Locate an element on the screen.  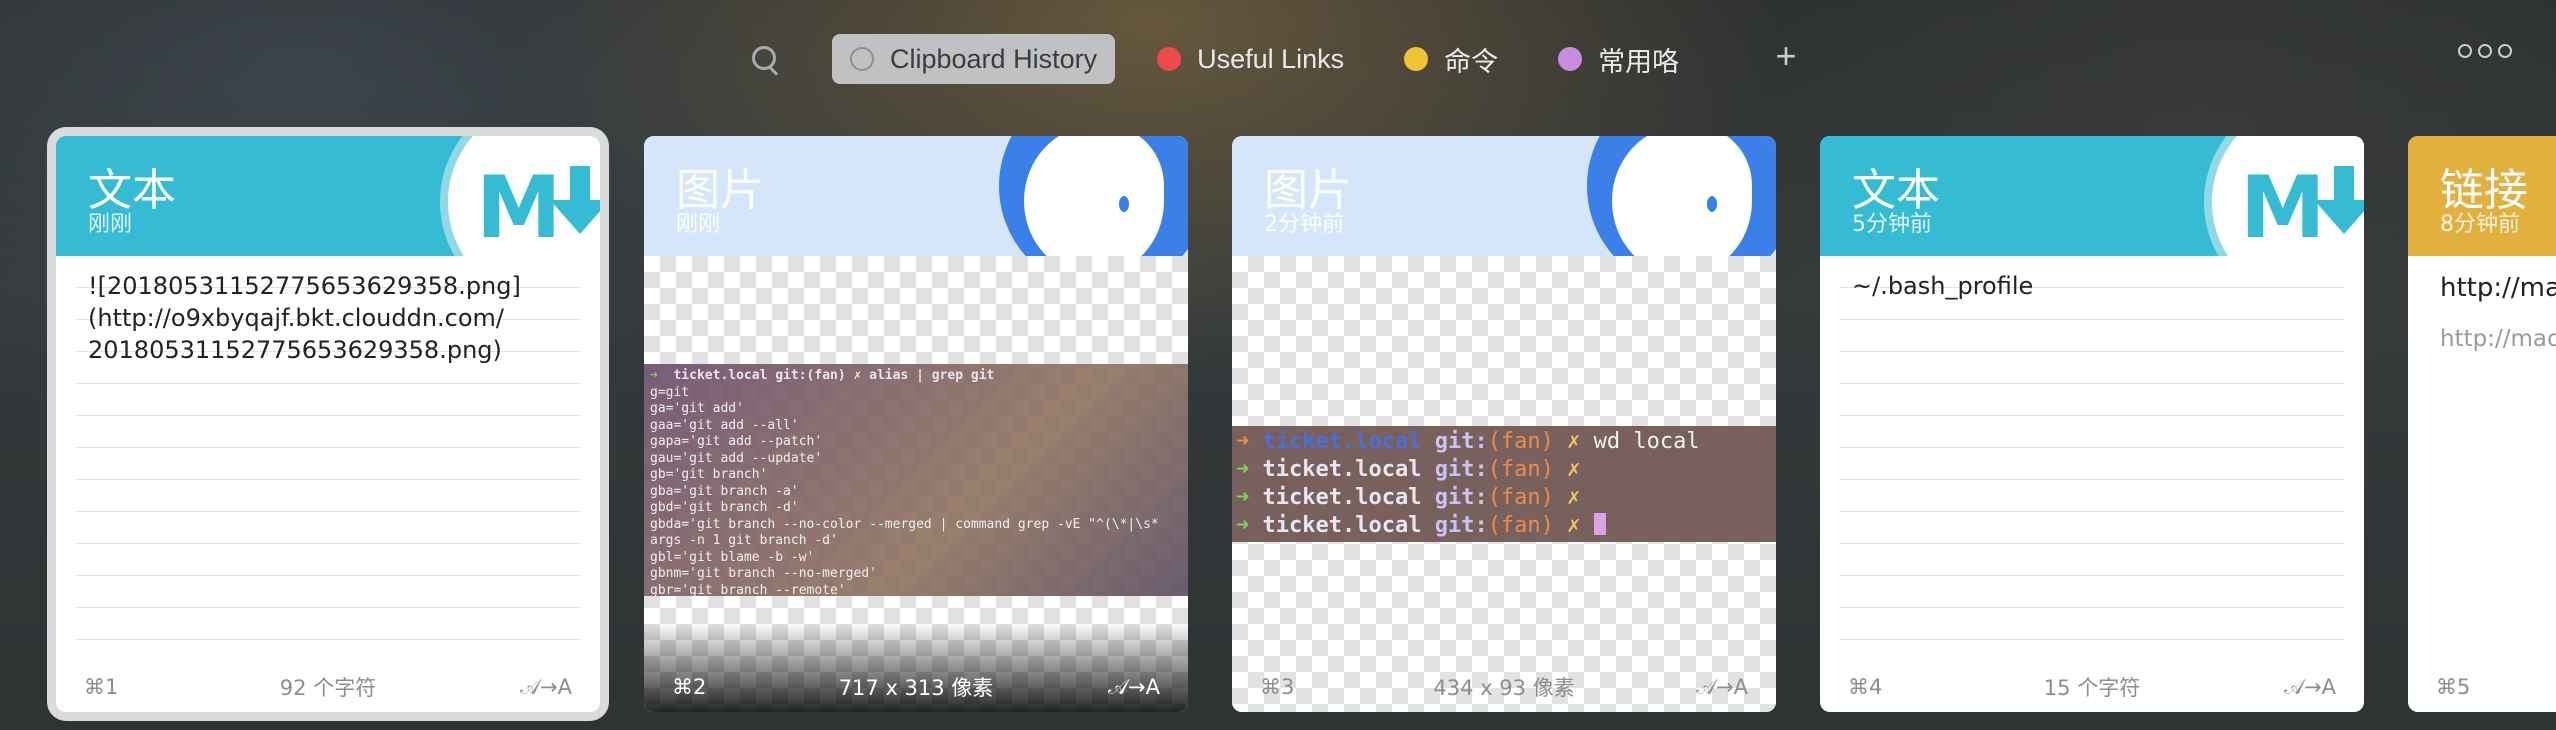
shortcut-label: ⌘2 is located at coordinates (689, 687).